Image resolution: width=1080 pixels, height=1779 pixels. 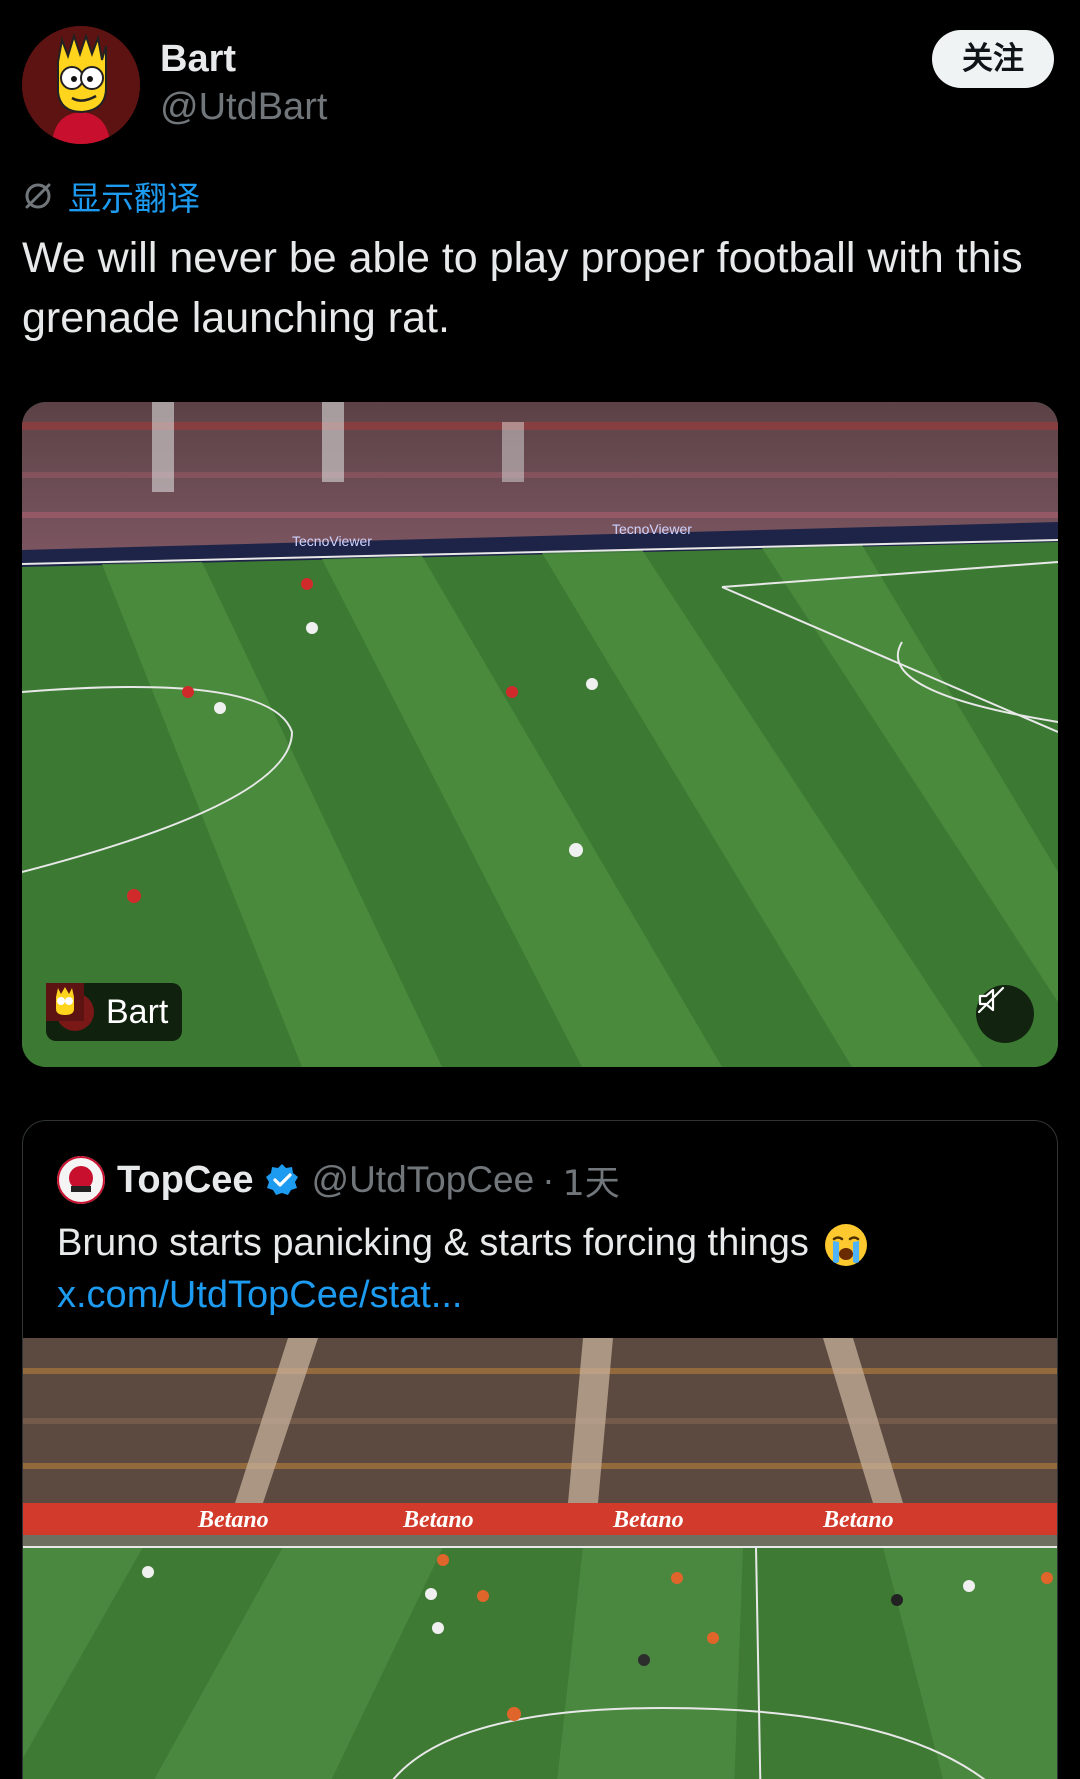 What do you see at coordinates (81, 85) in the screenshot?
I see `author-avatar` at bounding box center [81, 85].